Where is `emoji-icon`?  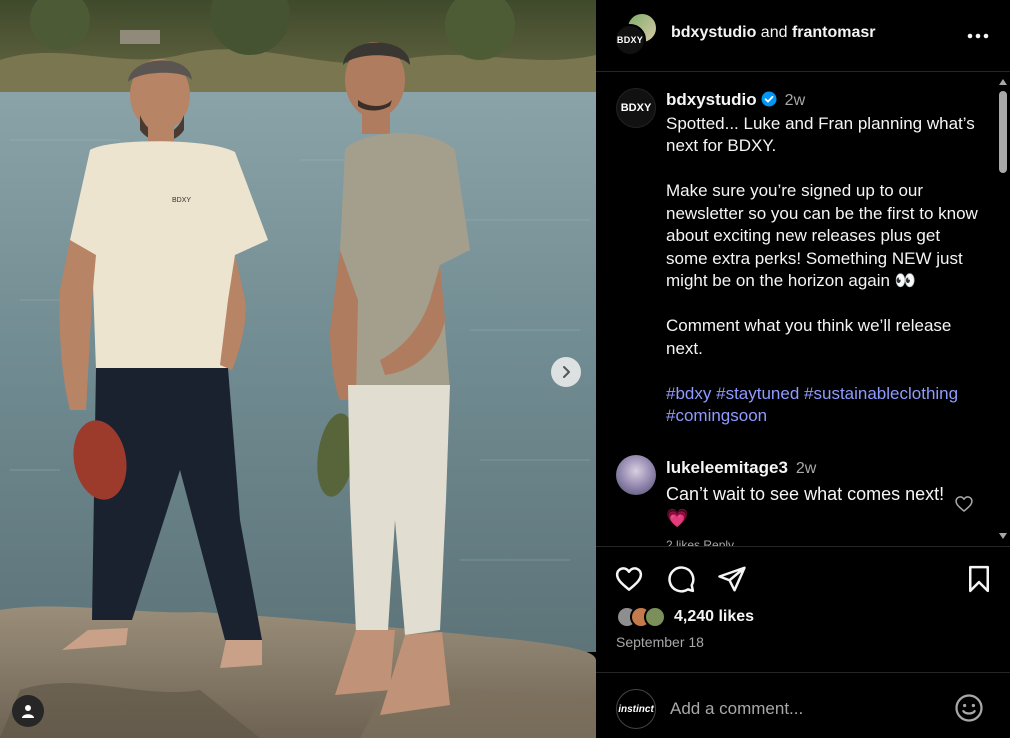
emoji-icon is located at coordinates (969, 708).